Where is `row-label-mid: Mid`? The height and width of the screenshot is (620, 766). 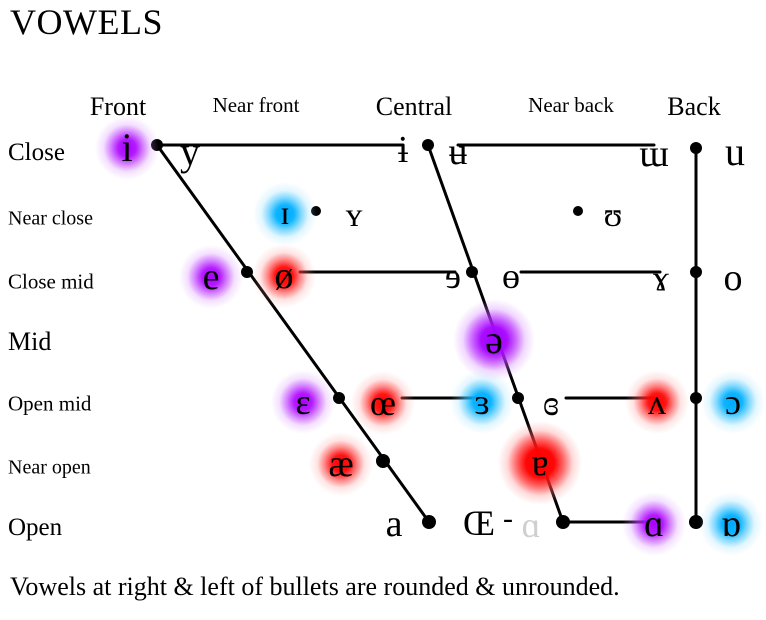
row-label-mid: Mid is located at coordinates (30, 341).